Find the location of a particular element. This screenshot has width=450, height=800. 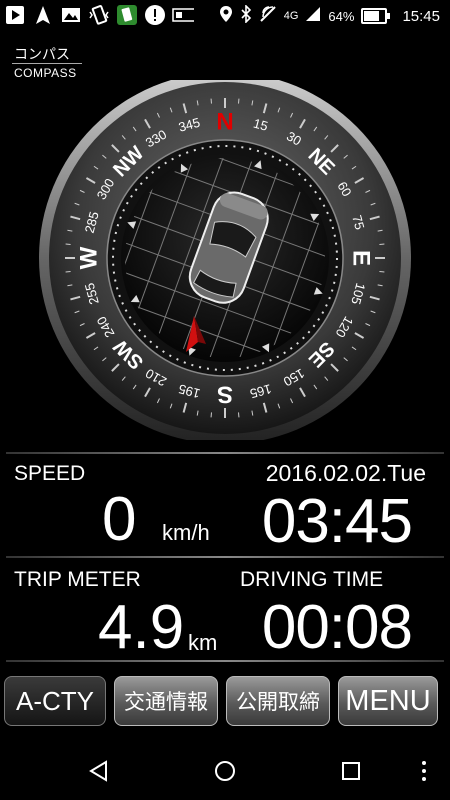

nfc-icon is located at coordinates (268, 16).